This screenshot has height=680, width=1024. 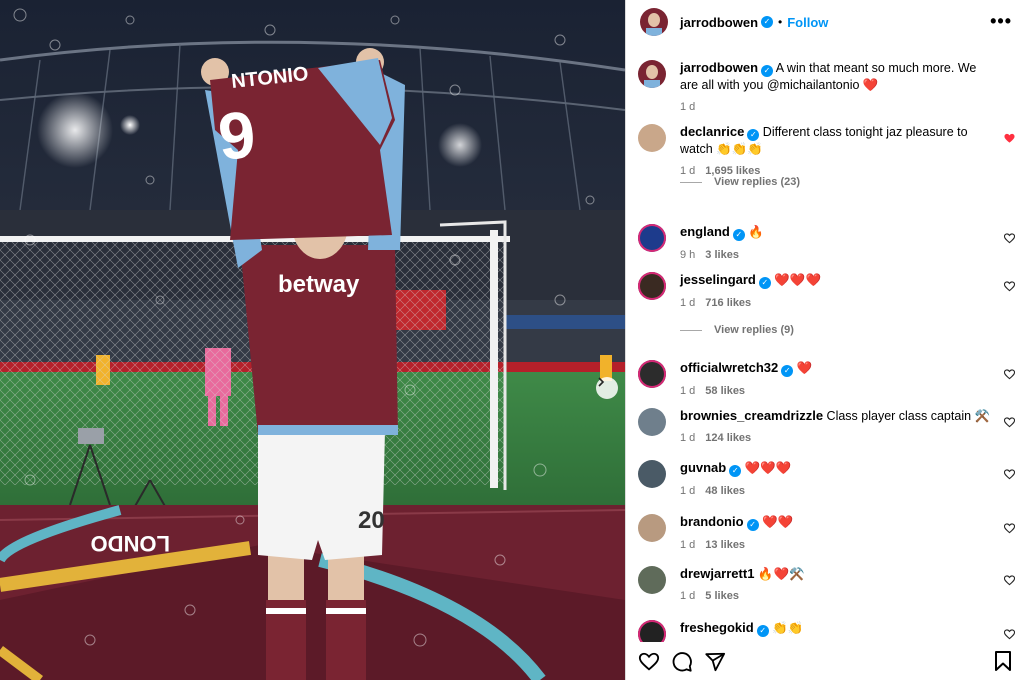 What do you see at coordinates (719, 67) in the screenshot?
I see `caption-username: jarrodbowen` at bounding box center [719, 67].